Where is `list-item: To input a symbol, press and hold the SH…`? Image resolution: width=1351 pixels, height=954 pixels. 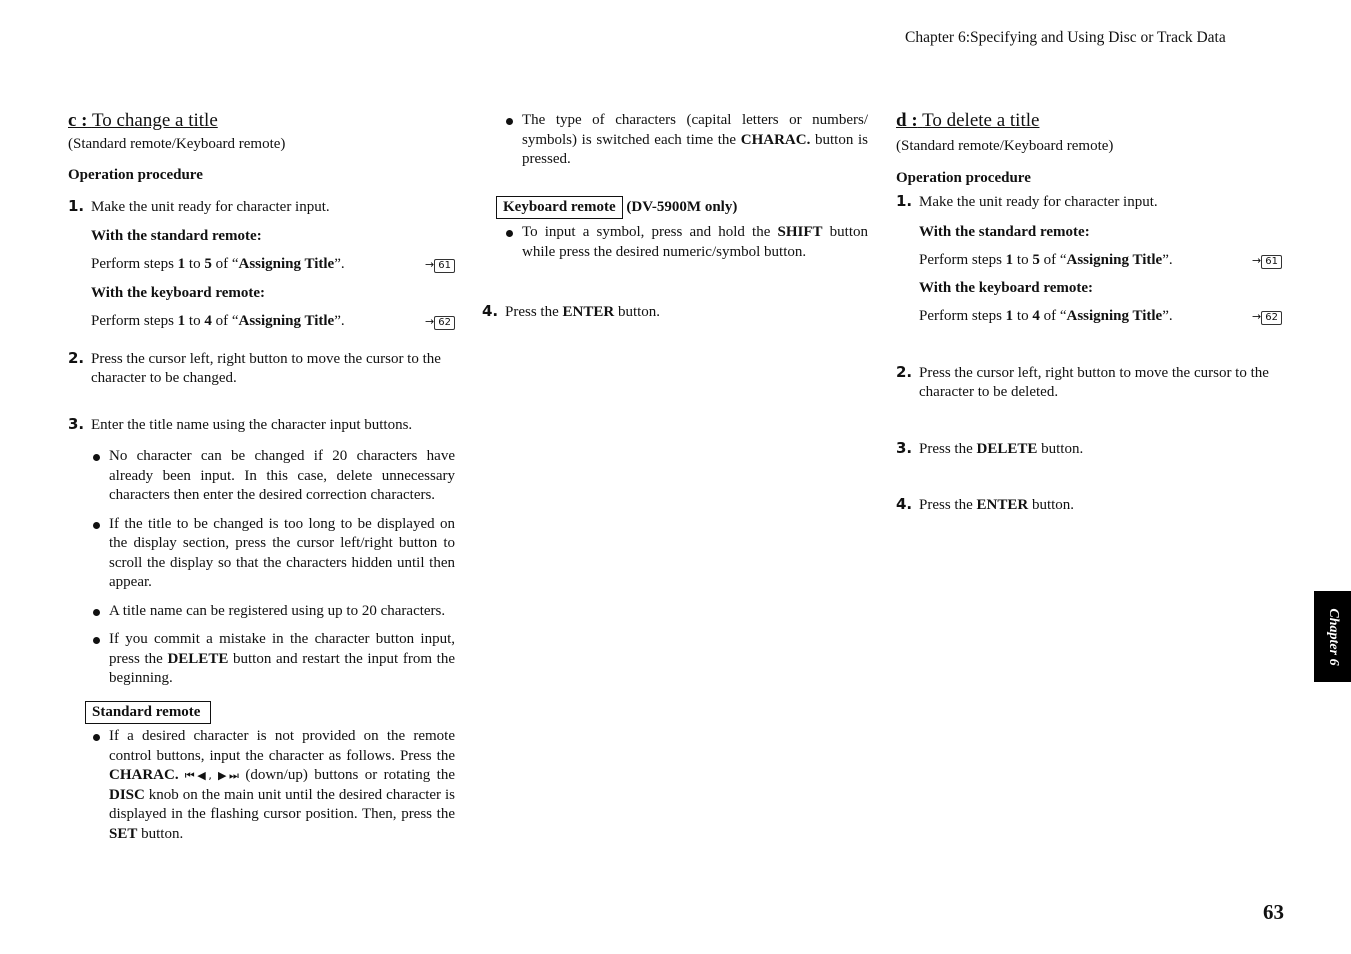 list-item: To input a symbol, press and hold the SH… is located at coordinates (686, 242).